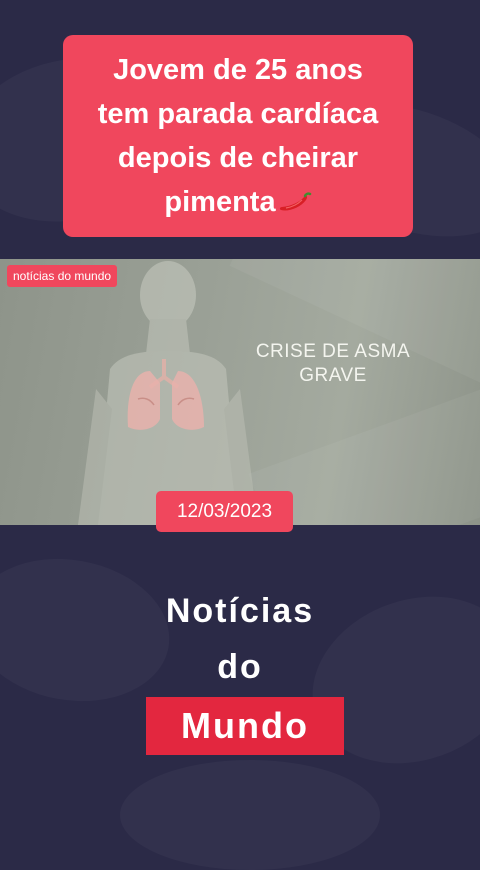 The image size is (480, 870). Describe the element at coordinates (240, 667) in the screenshot. I see `brand-title-line2: do` at that location.